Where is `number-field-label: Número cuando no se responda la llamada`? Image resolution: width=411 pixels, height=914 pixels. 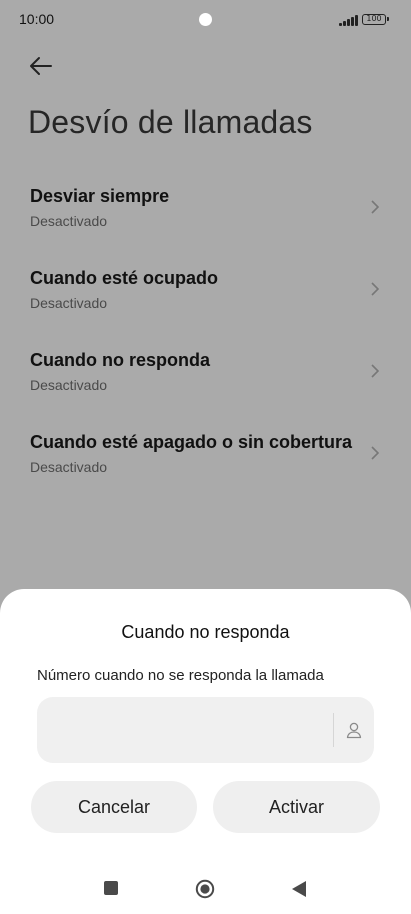 number-field-label: Número cuando no se responda la llamada is located at coordinates (180, 675).